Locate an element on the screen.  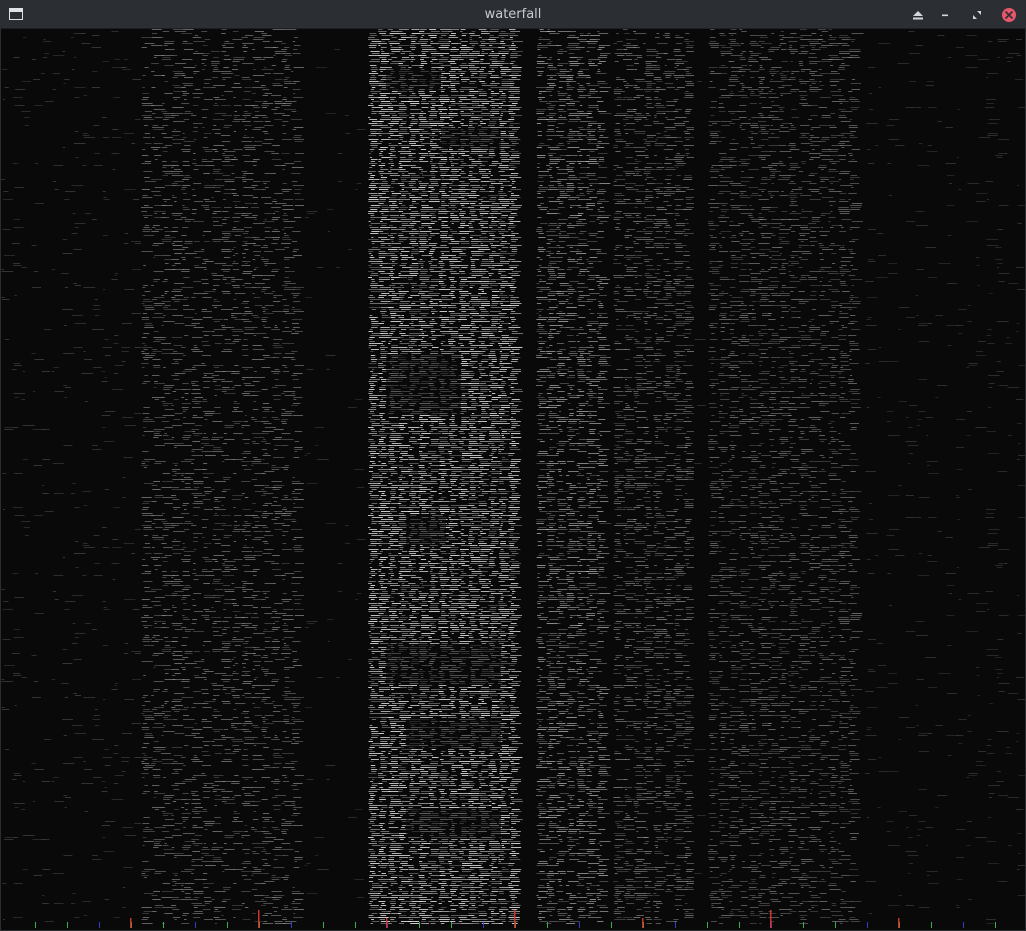
title-bar: waterfall is located at coordinates (513, 15).